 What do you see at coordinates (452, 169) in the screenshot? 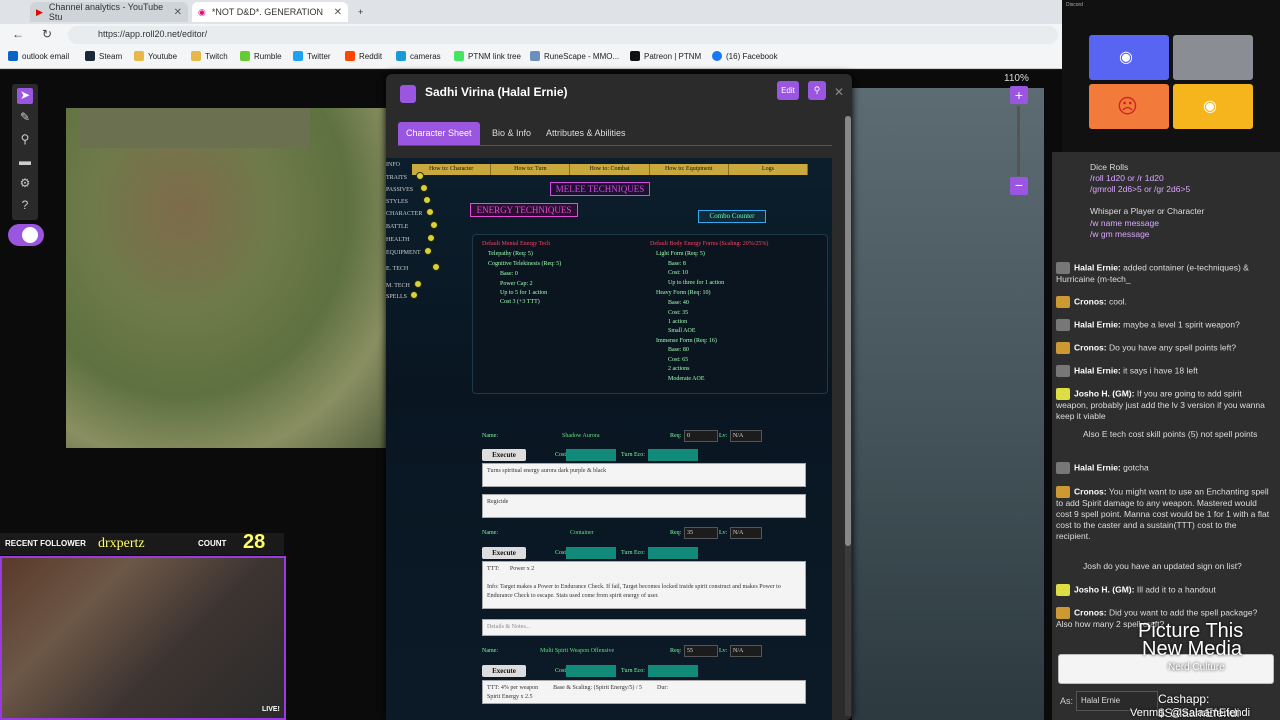
I see `nav-character: How to: Character` at bounding box center [452, 169].